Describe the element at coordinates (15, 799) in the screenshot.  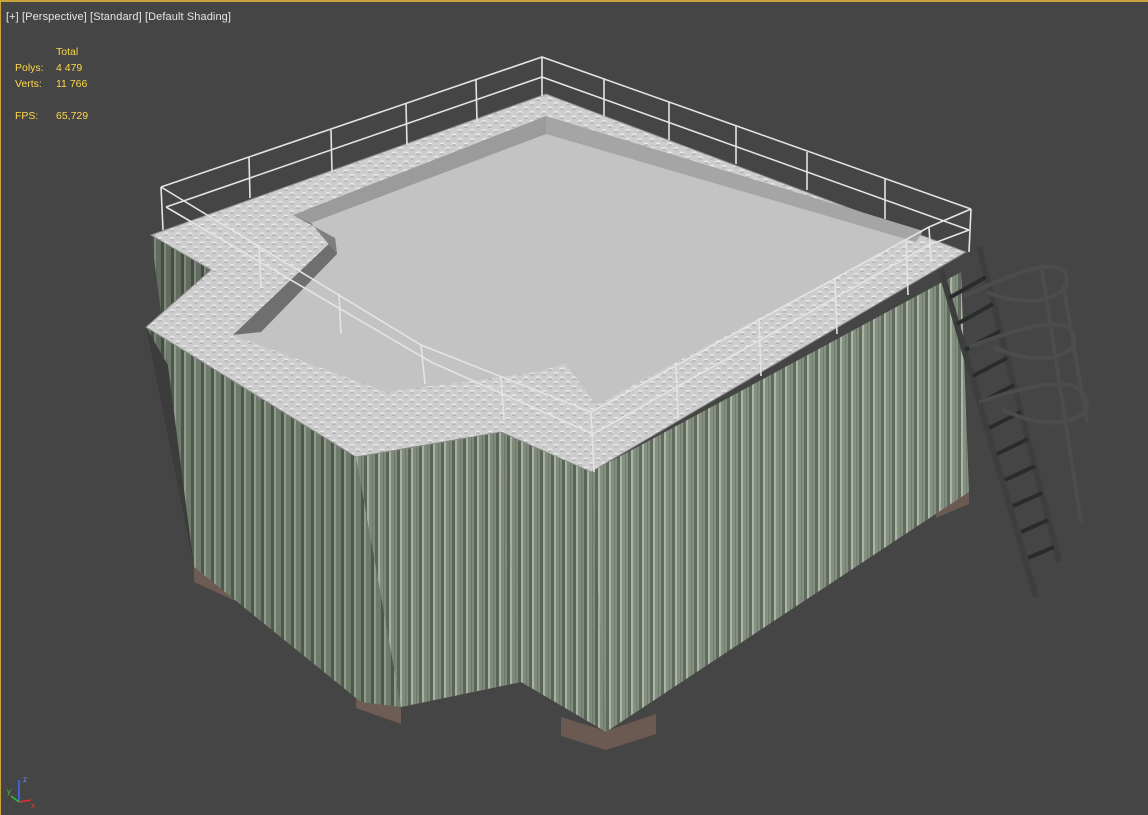
I see `y-axis-icon` at that location.